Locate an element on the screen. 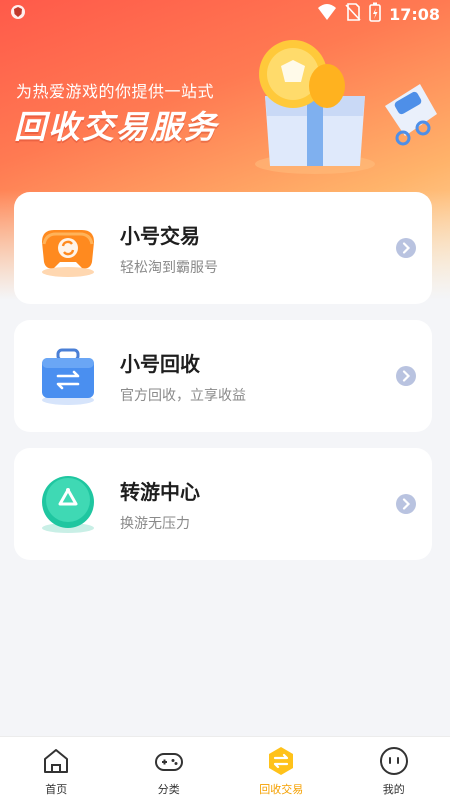  wifi-icon is located at coordinates (327, 14).